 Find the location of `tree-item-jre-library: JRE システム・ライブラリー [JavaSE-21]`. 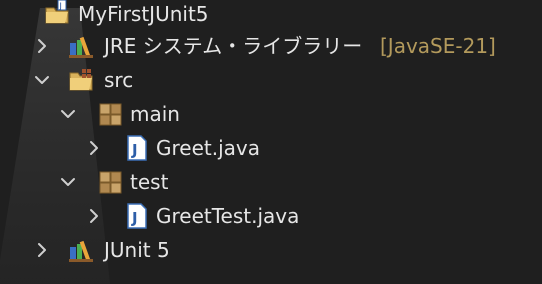

tree-item-jre-library: JRE システム・ライブラリー [JavaSE-21] is located at coordinates (271, 46).